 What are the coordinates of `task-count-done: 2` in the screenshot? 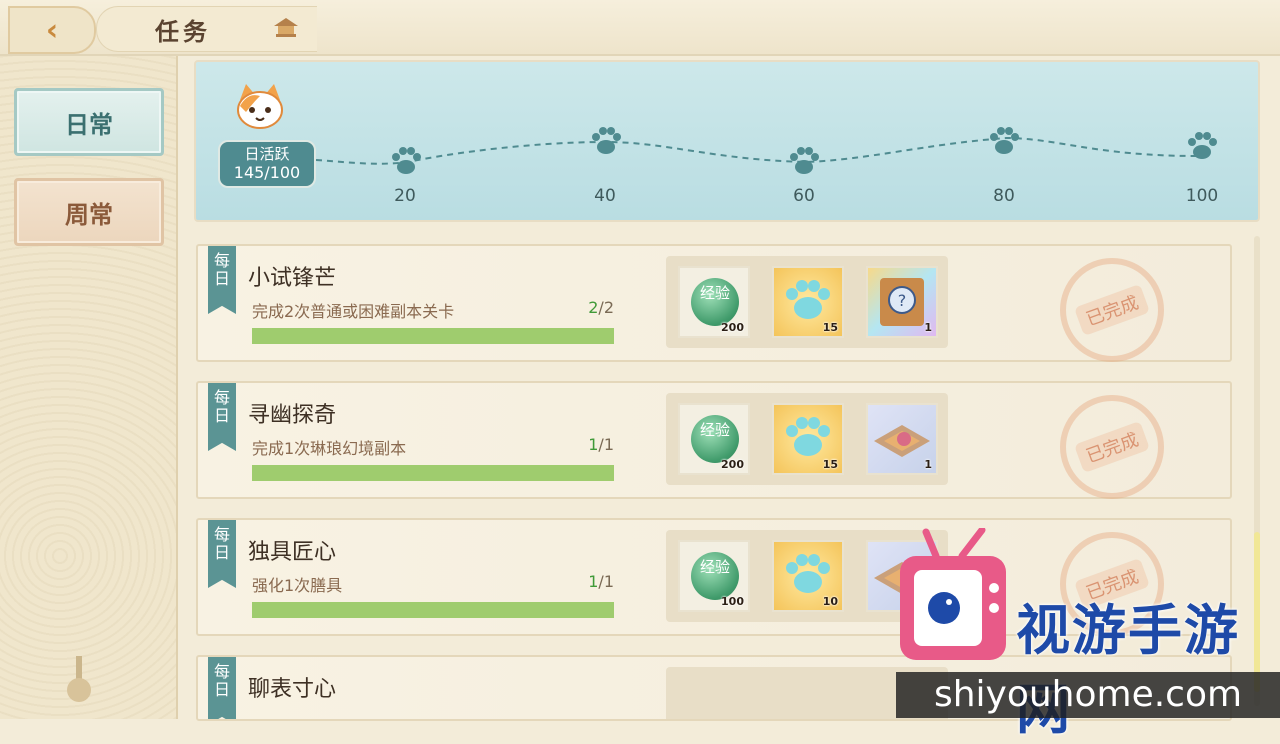 It's located at (593, 307).